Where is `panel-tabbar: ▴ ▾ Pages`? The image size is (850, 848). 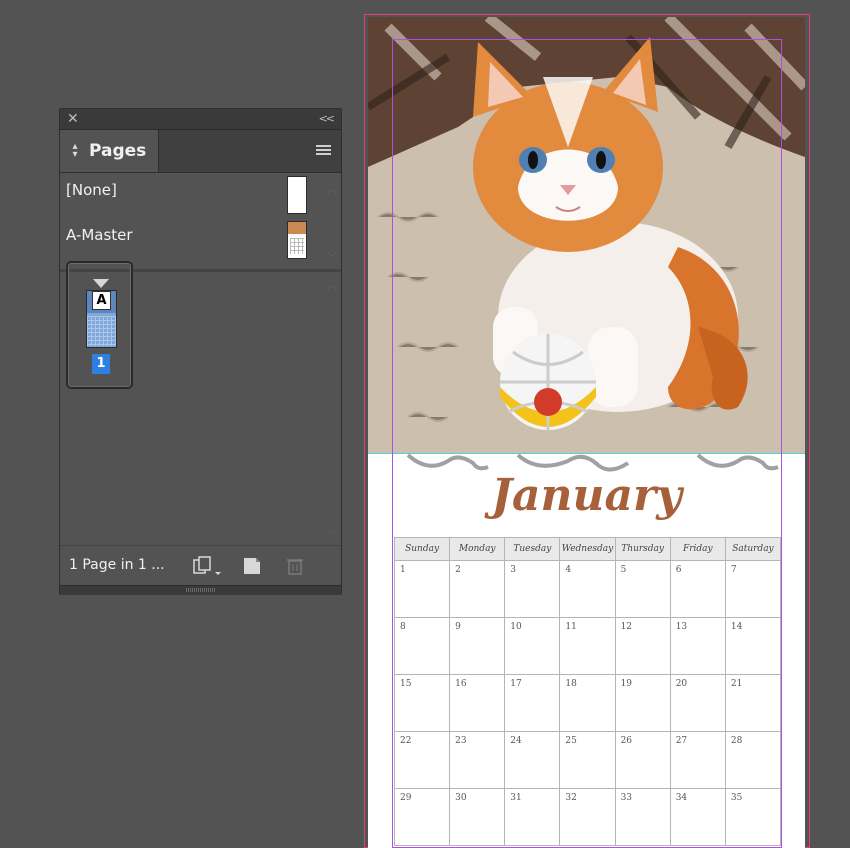
panel-tabbar: ▴ ▾ Pages is located at coordinates (200, 151).